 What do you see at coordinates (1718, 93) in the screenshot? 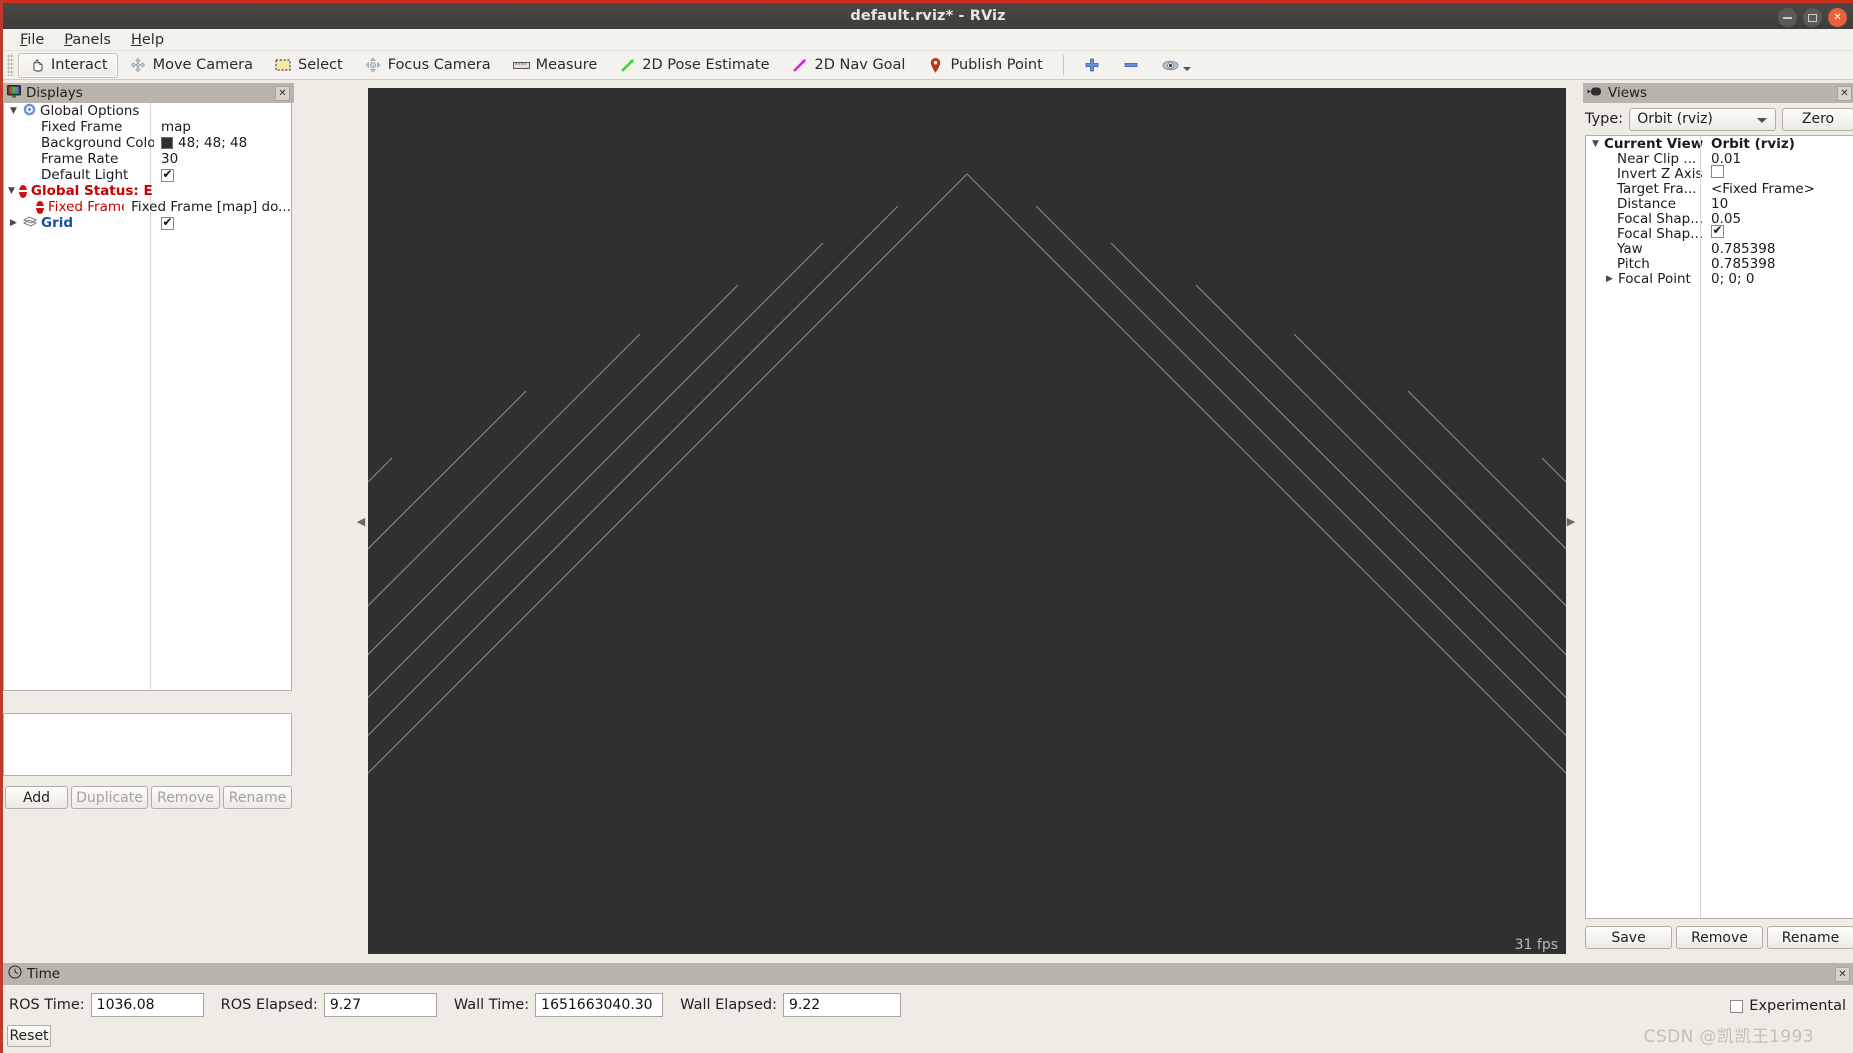
I see `views-panel-header: Views ✕` at bounding box center [1718, 93].